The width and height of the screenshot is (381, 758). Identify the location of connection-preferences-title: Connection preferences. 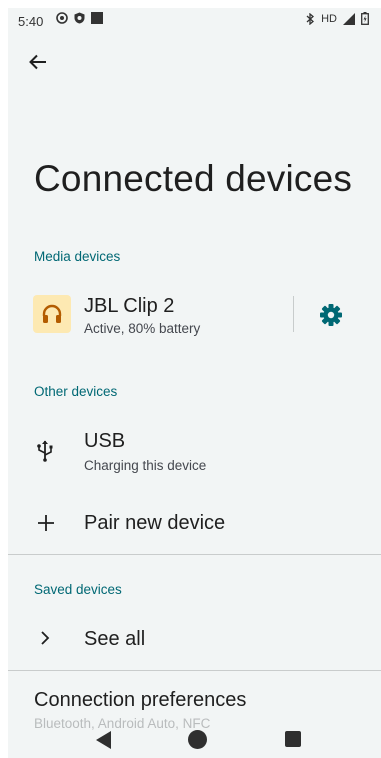
(140, 700).